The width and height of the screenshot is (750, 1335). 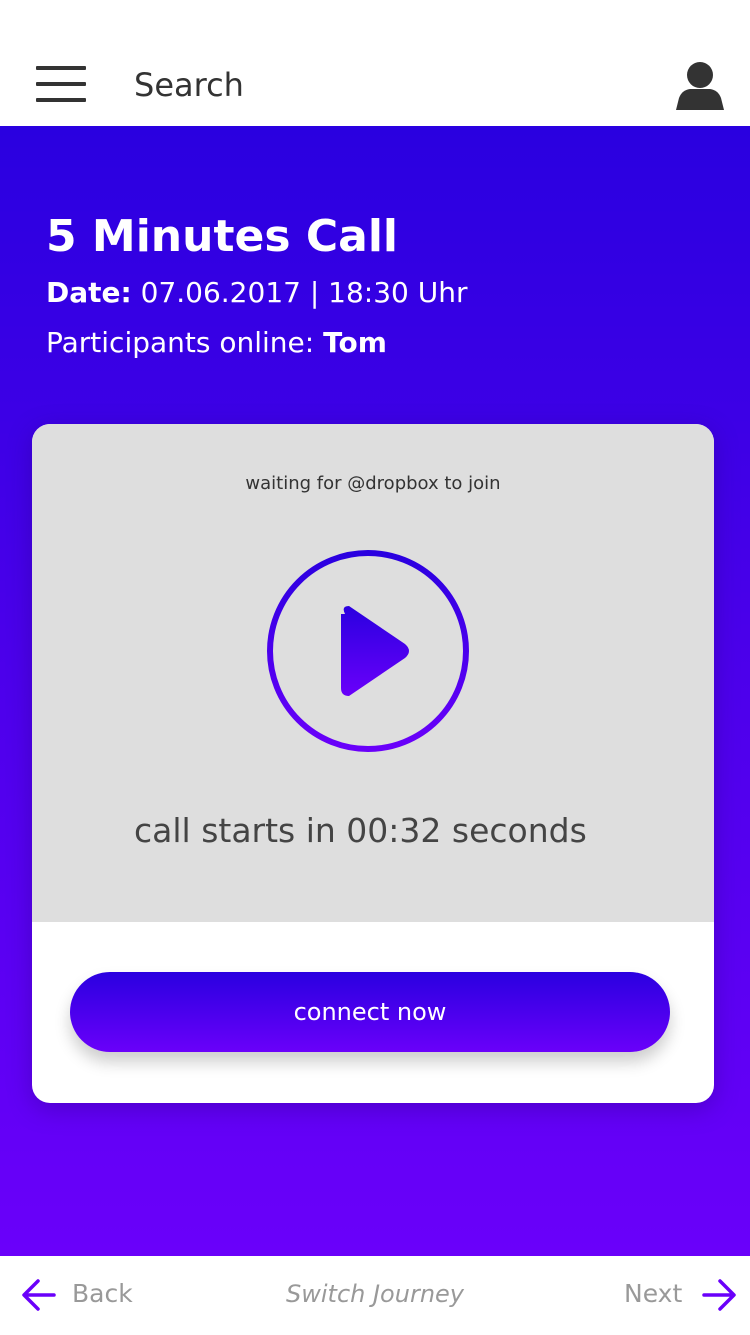 I want to click on participants-online: Participants online: Tom, so click(x=216, y=343).